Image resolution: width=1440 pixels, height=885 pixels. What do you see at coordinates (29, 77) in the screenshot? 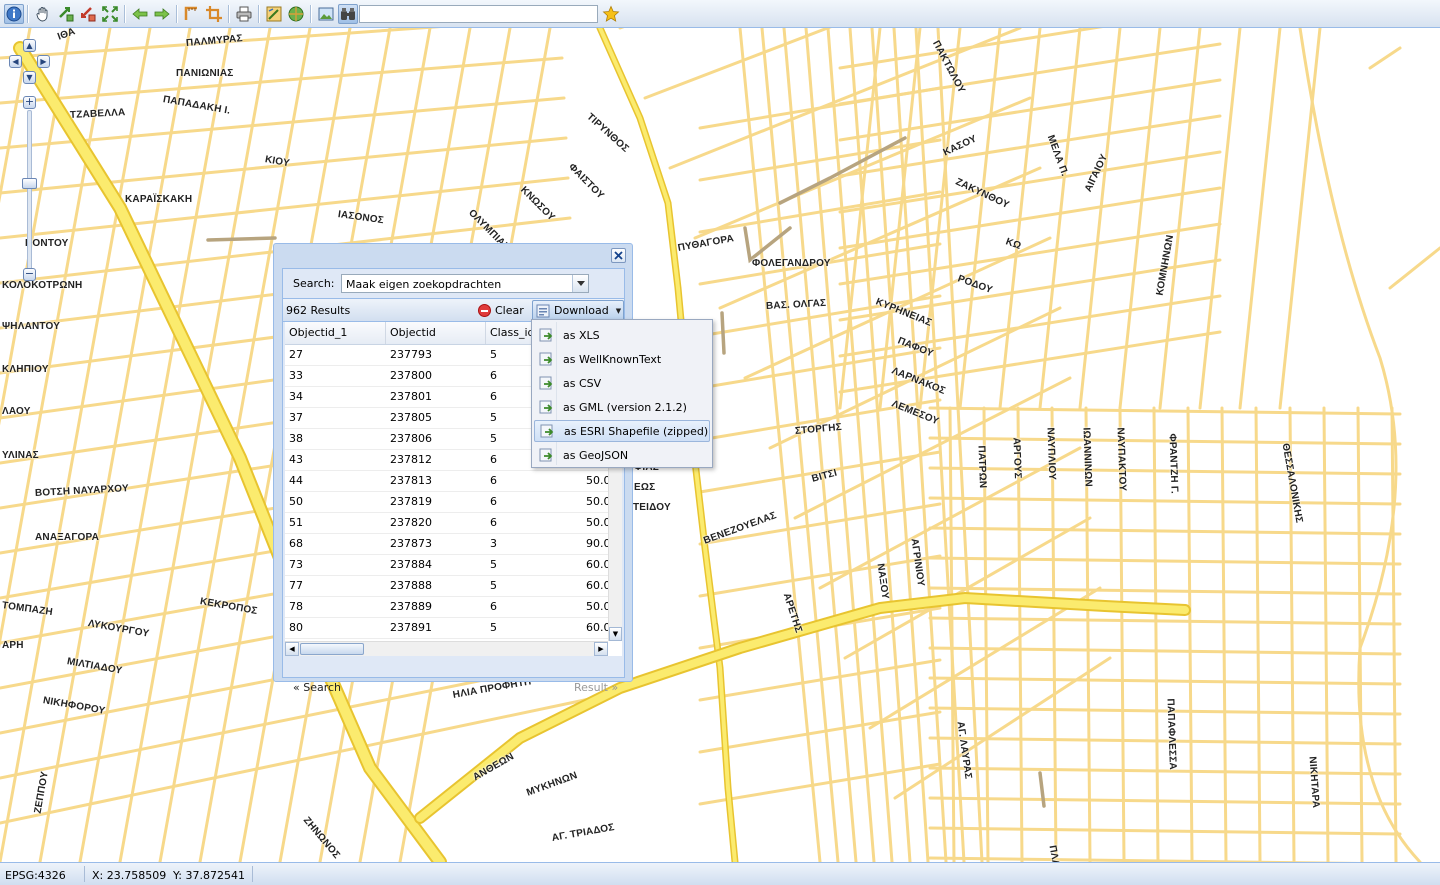
I see `pan-down-button: ▼` at bounding box center [29, 77].